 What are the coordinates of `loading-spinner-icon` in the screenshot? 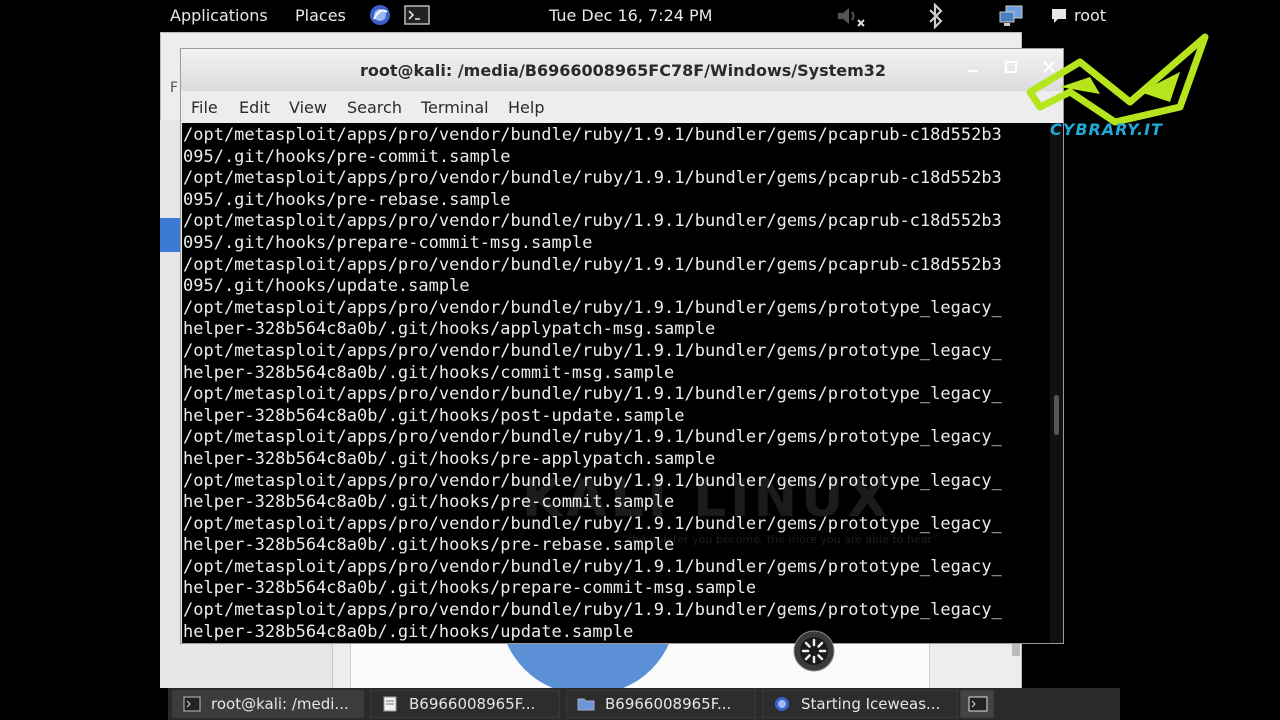 It's located at (814, 651).